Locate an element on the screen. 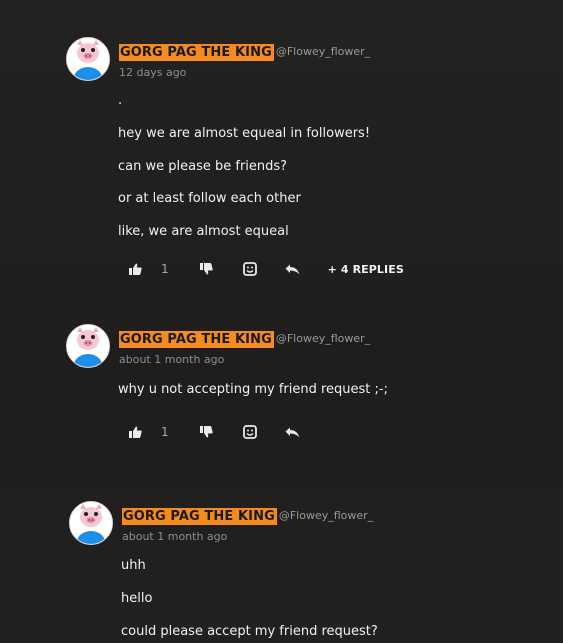 This screenshot has width=563, height=643. comment-text-line: uhh is located at coordinates (133, 565).